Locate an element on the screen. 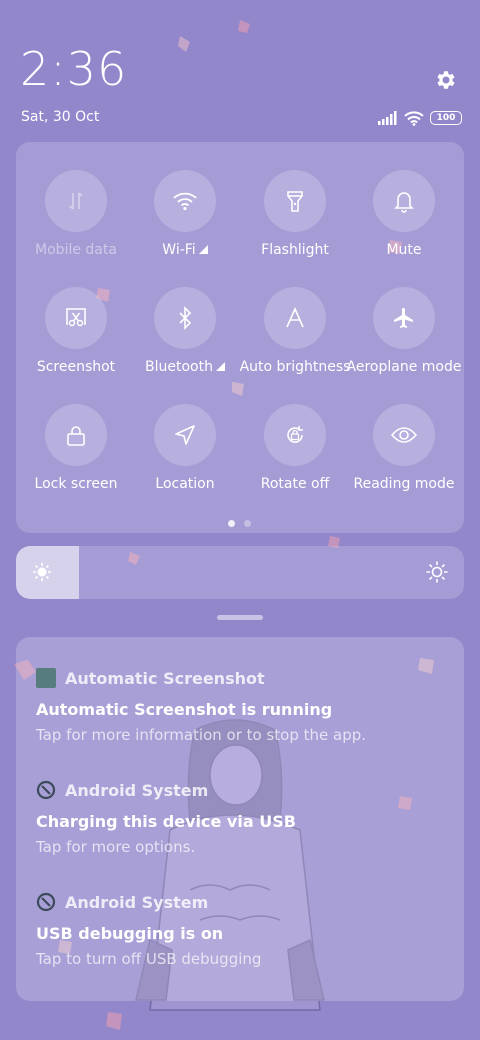 This screenshot has height=1040, width=480. wifi-status-icon is located at coordinates (414, 118).